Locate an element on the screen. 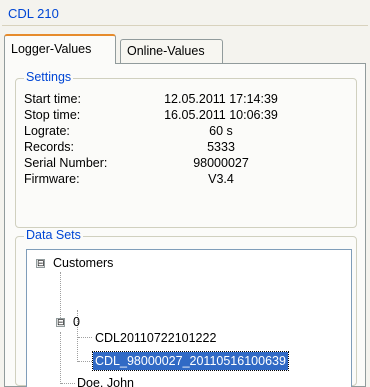  stop-time-value: 16.05.2011 10:06:39 is located at coordinates (221, 115).